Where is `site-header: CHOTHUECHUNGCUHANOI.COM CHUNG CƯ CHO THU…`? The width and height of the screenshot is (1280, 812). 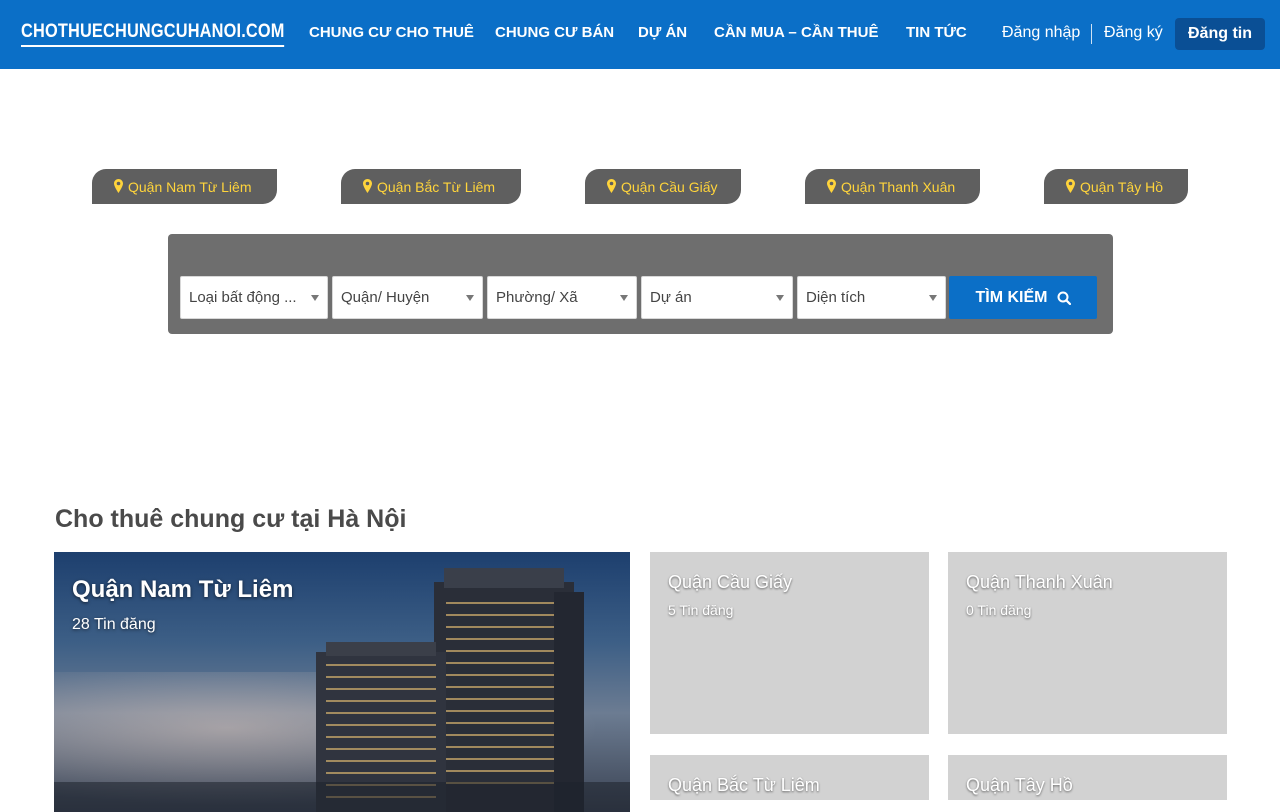 site-header: CHOTHUECHUNGCUHANOI.COM CHUNG CƯ CHO THU… is located at coordinates (640, 34).